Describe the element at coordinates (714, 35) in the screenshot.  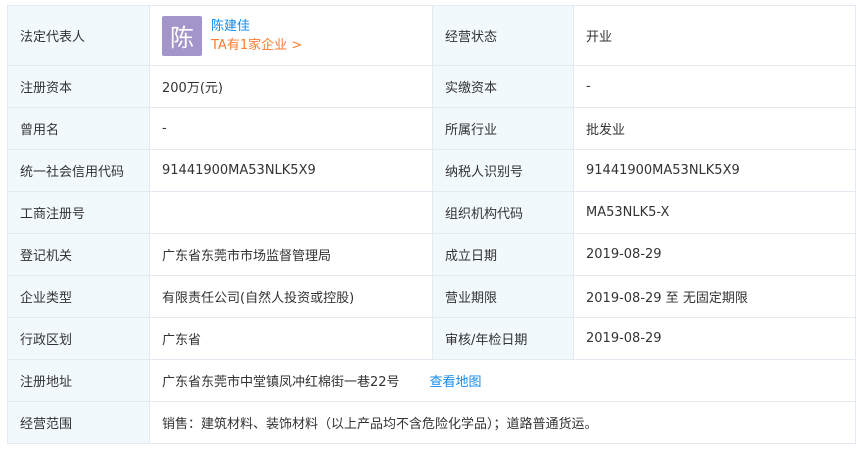
I see `status-value: 开业` at that location.